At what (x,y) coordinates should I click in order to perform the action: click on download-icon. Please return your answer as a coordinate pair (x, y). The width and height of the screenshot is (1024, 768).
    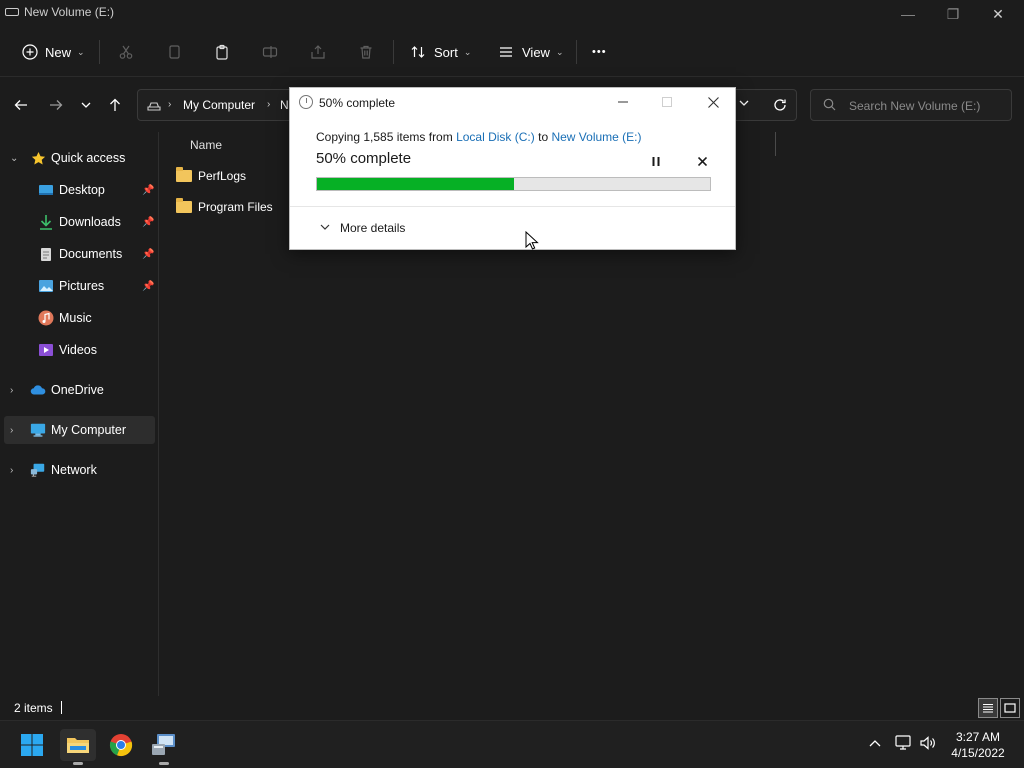
    Looking at the image, I should click on (46, 222).